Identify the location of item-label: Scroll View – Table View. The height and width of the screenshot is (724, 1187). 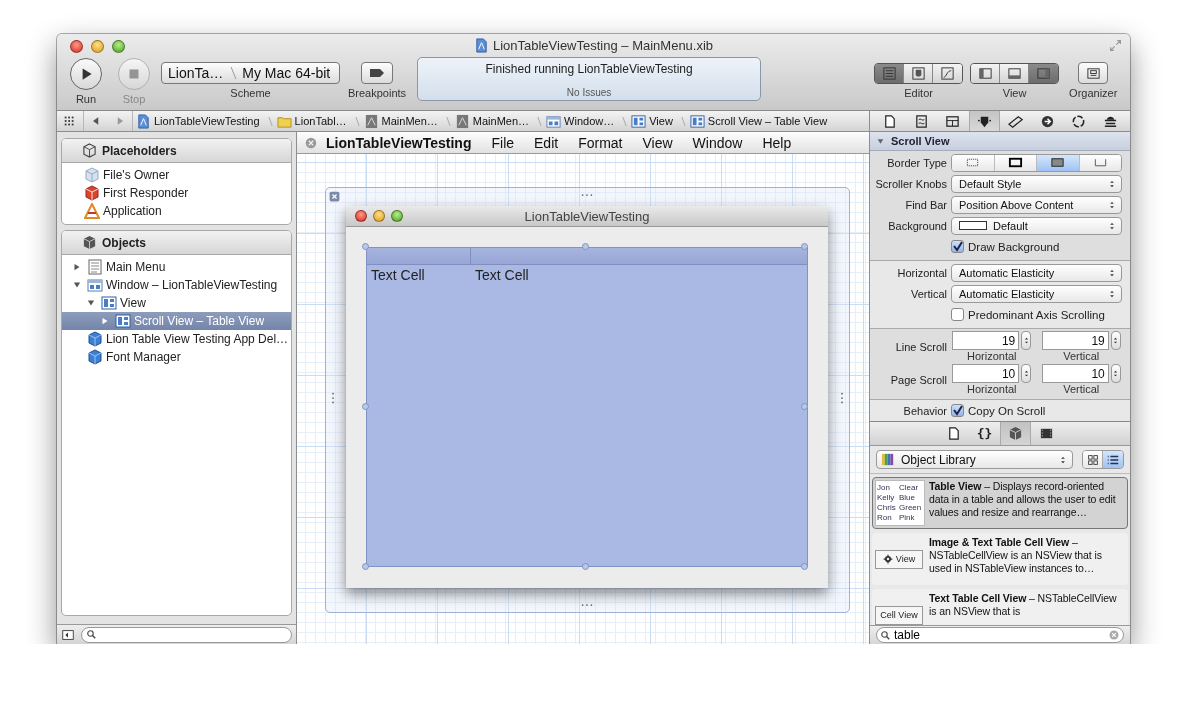
(199, 321).